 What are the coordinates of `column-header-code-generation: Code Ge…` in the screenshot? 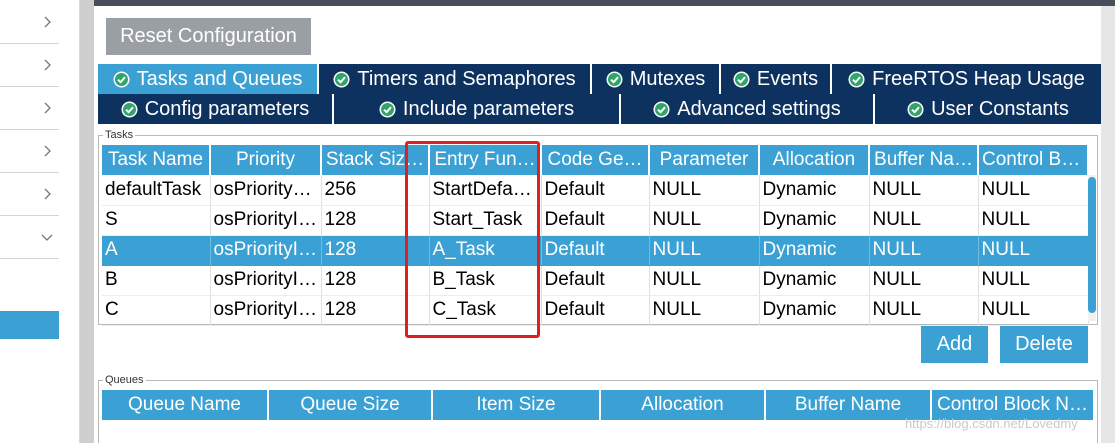 It's located at (595, 160).